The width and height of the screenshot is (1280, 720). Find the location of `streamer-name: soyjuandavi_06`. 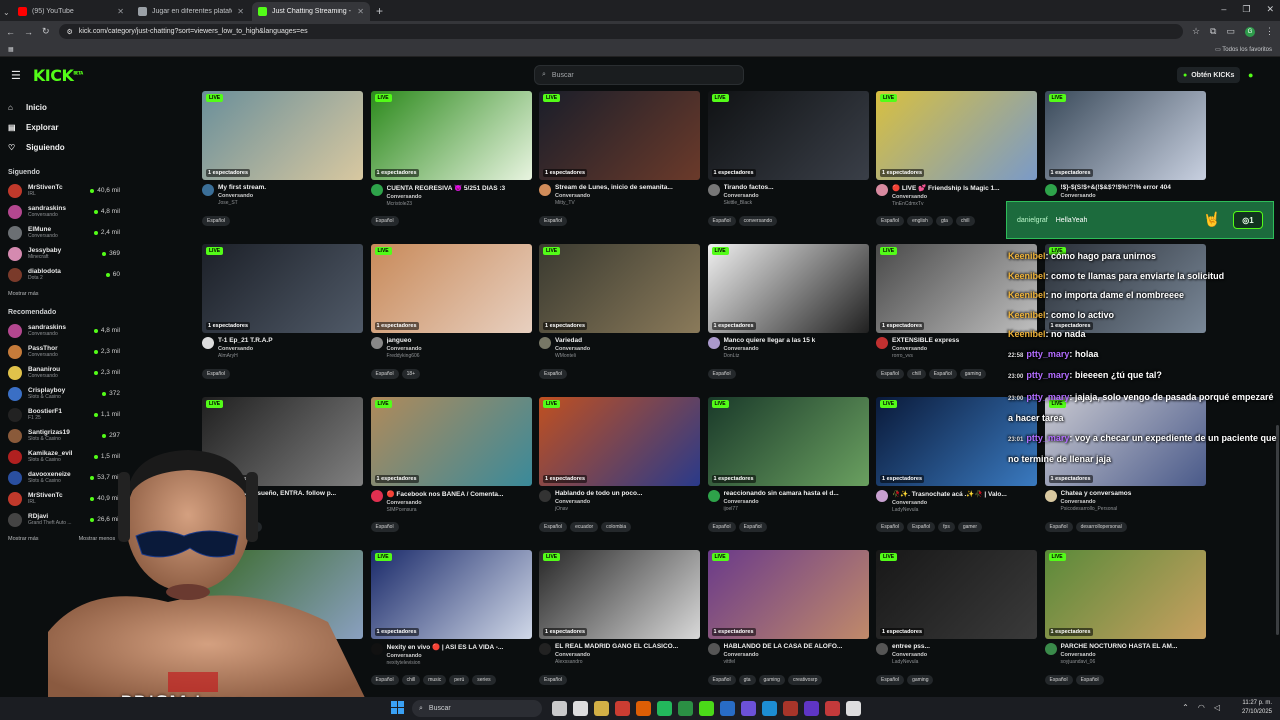

streamer-name: soyjuandavi_06 is located at coordinates (1133, 662).